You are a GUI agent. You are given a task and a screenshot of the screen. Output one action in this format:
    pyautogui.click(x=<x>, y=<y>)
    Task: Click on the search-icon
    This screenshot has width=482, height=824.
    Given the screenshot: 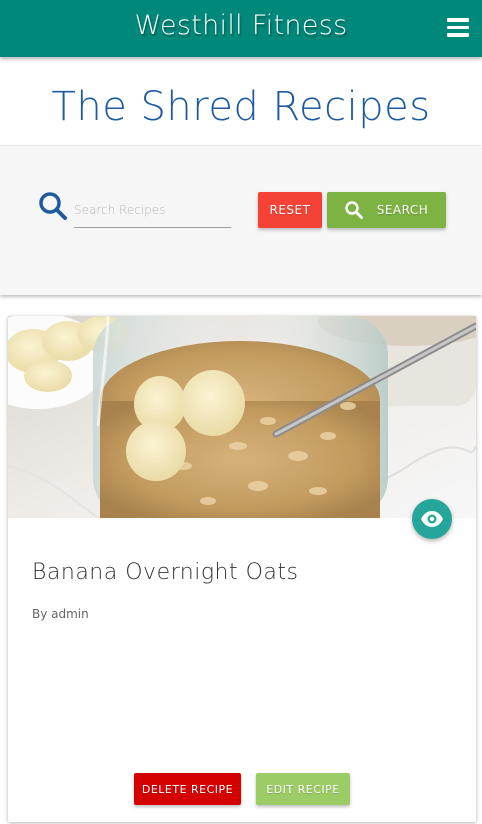 What is the action you would take?
    pyautogui.click(x=53, y=206)
    